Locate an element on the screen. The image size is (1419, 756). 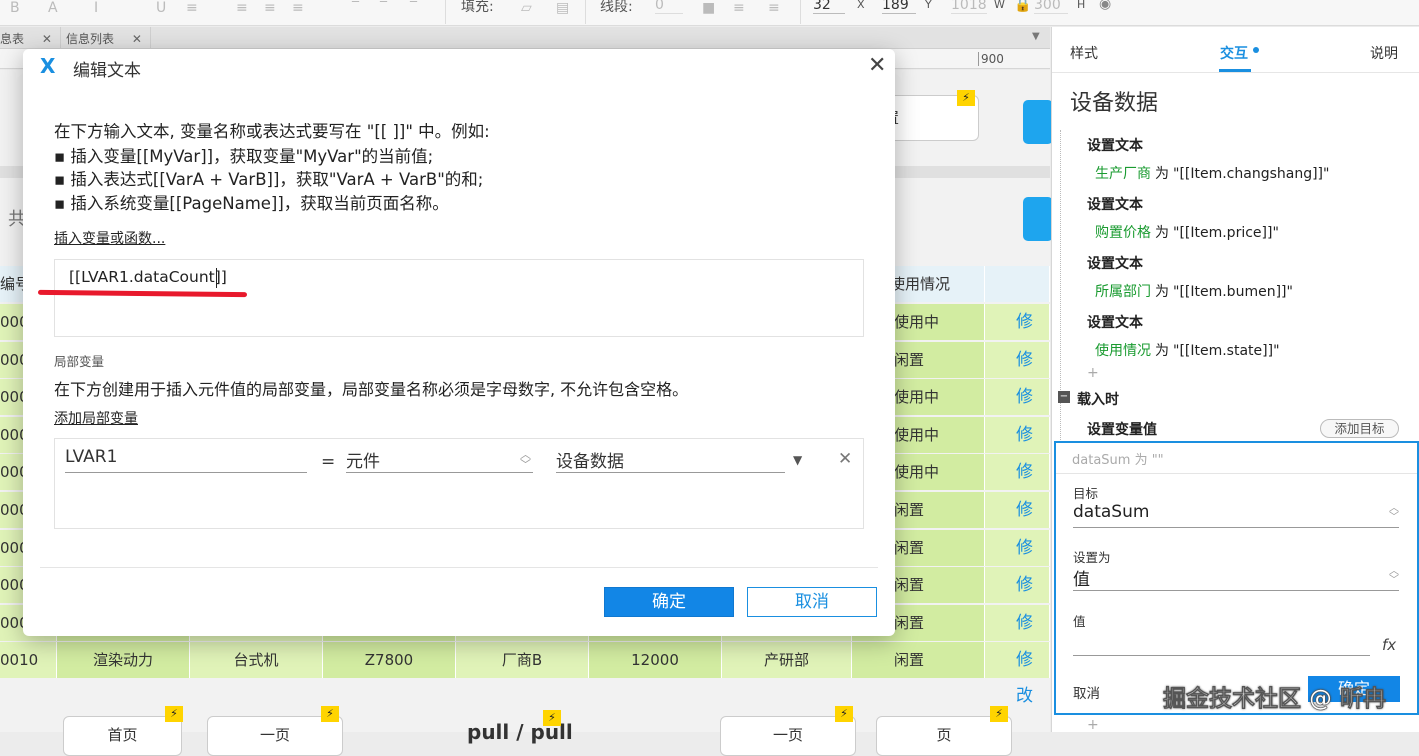
text-style-icon: A is located at coordinates (53, 8).